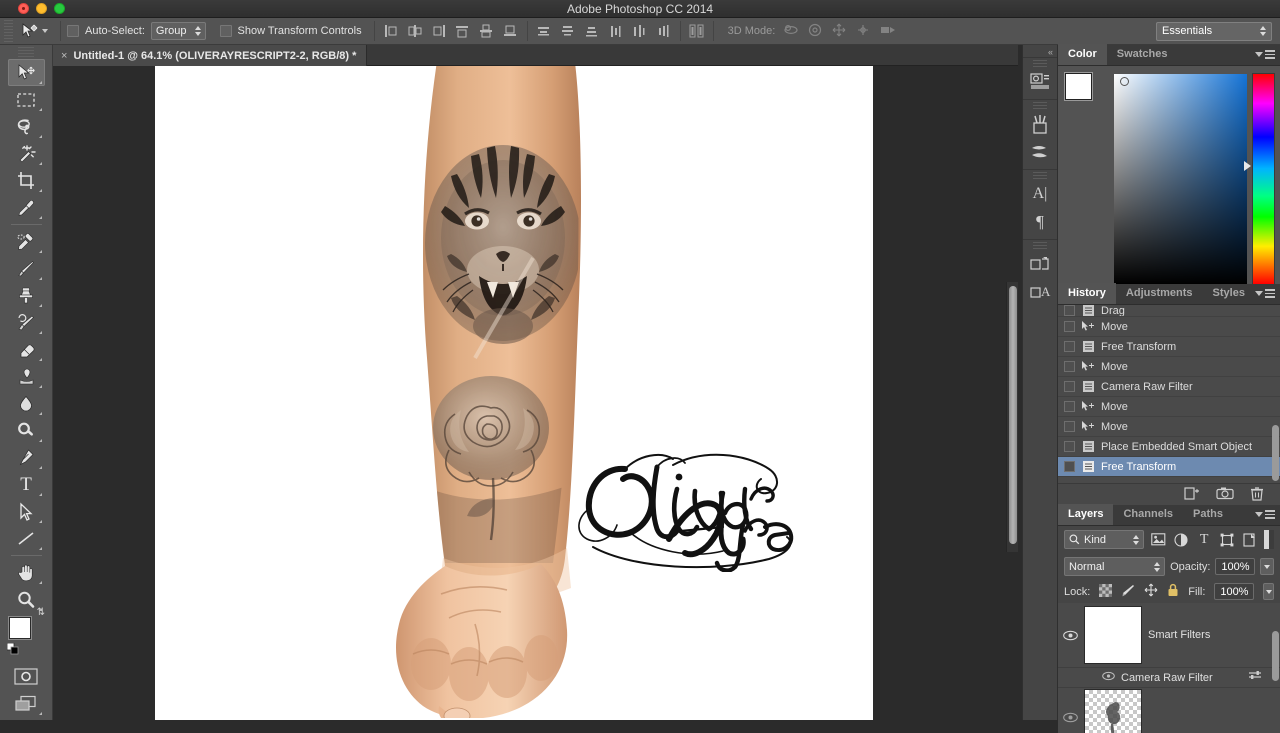 The image size is (1280, 733). I want to click on hand-tool, so click(26, 572).